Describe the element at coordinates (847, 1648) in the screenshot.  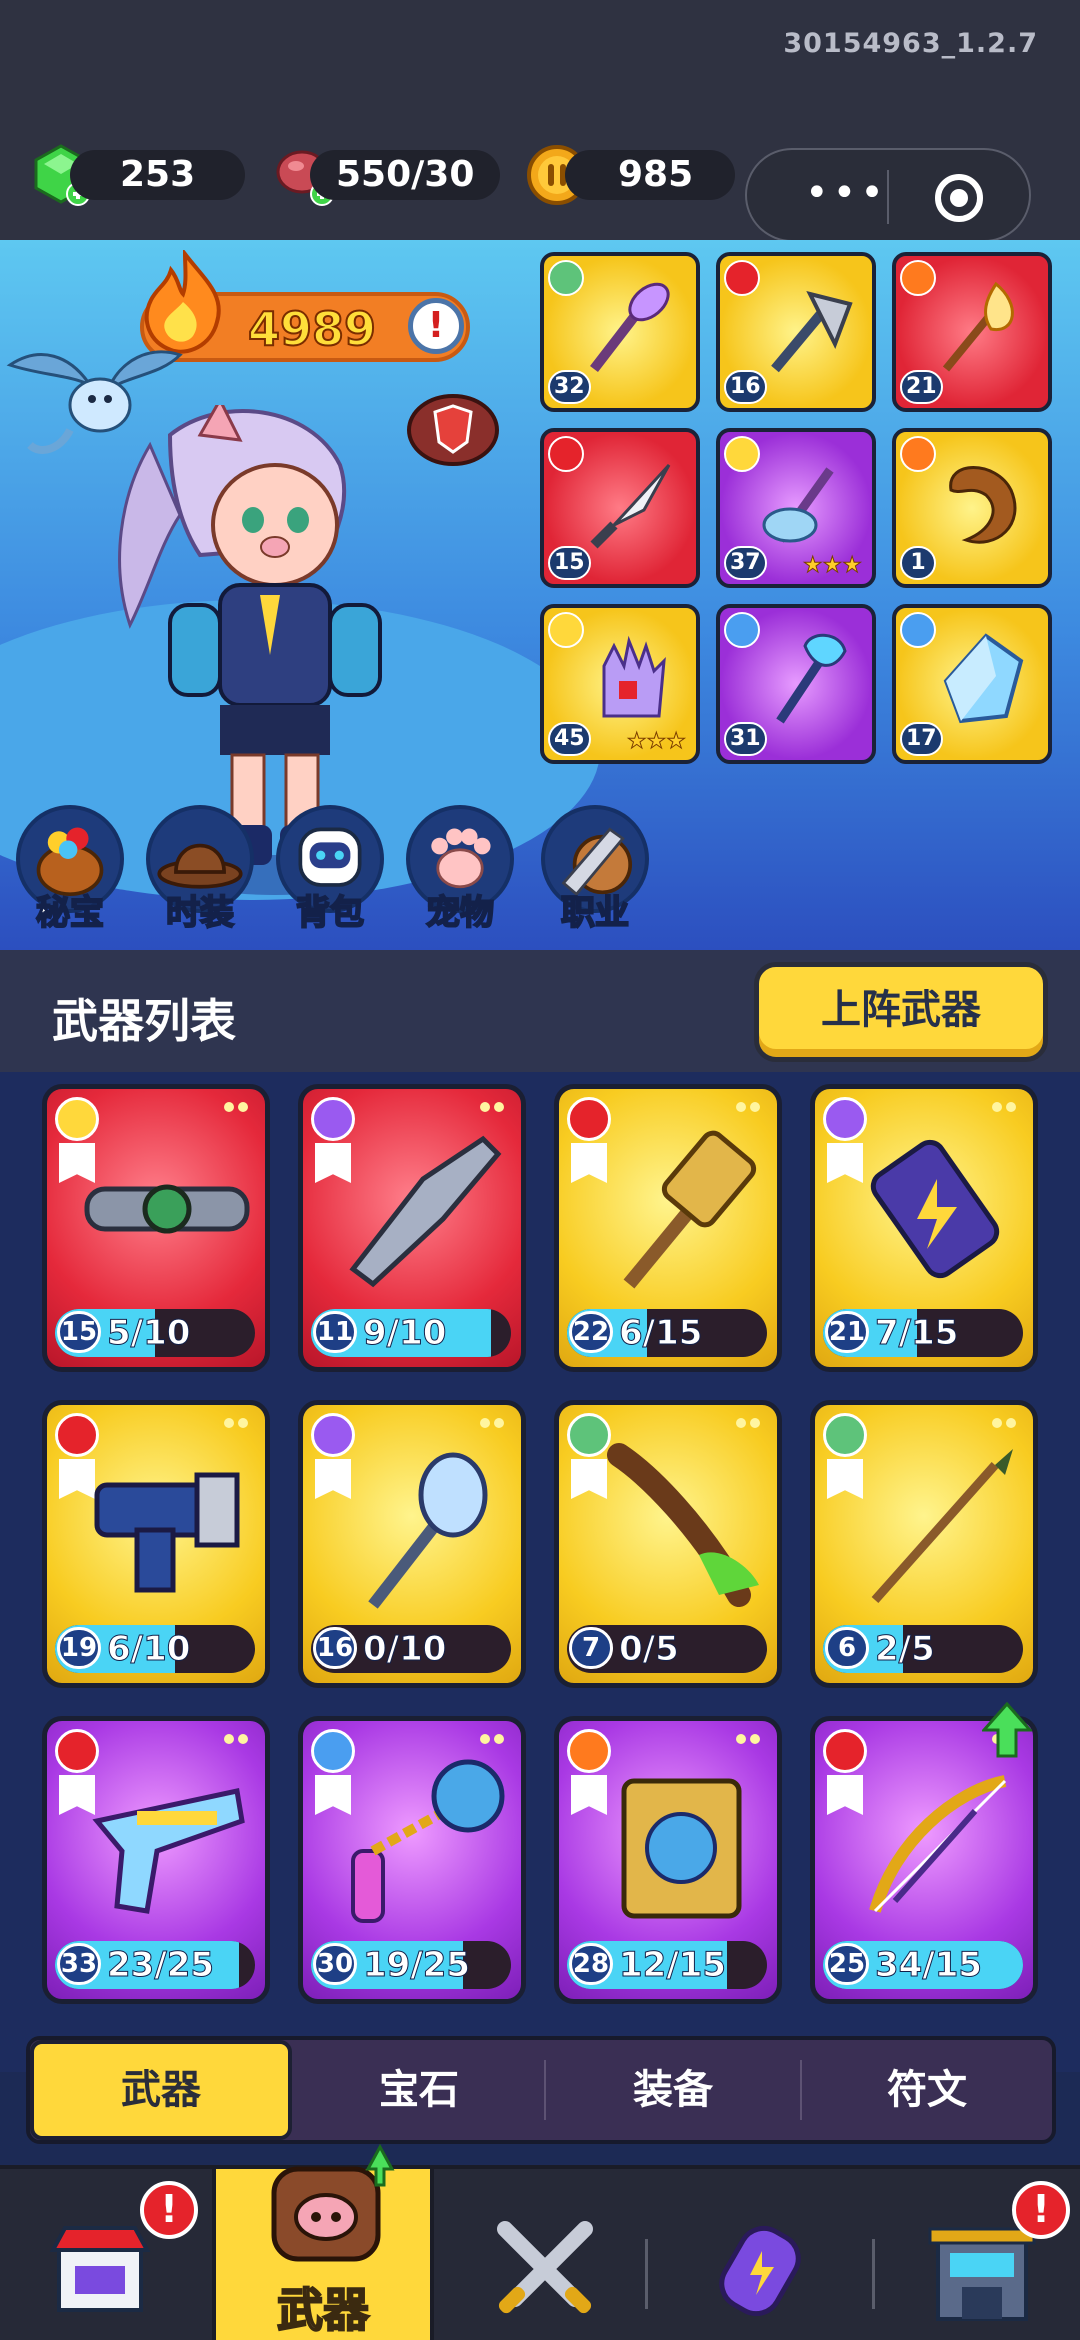
I see `weapon-level: 6` at that location.